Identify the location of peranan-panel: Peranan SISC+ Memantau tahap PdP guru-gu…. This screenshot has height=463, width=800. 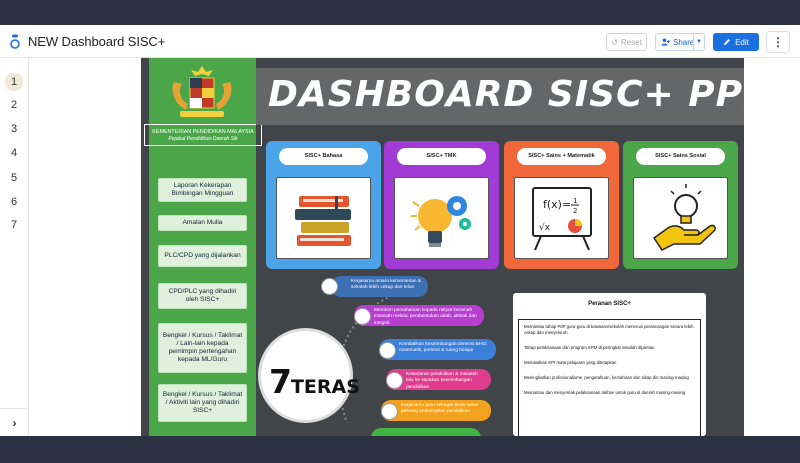
(609, 364).